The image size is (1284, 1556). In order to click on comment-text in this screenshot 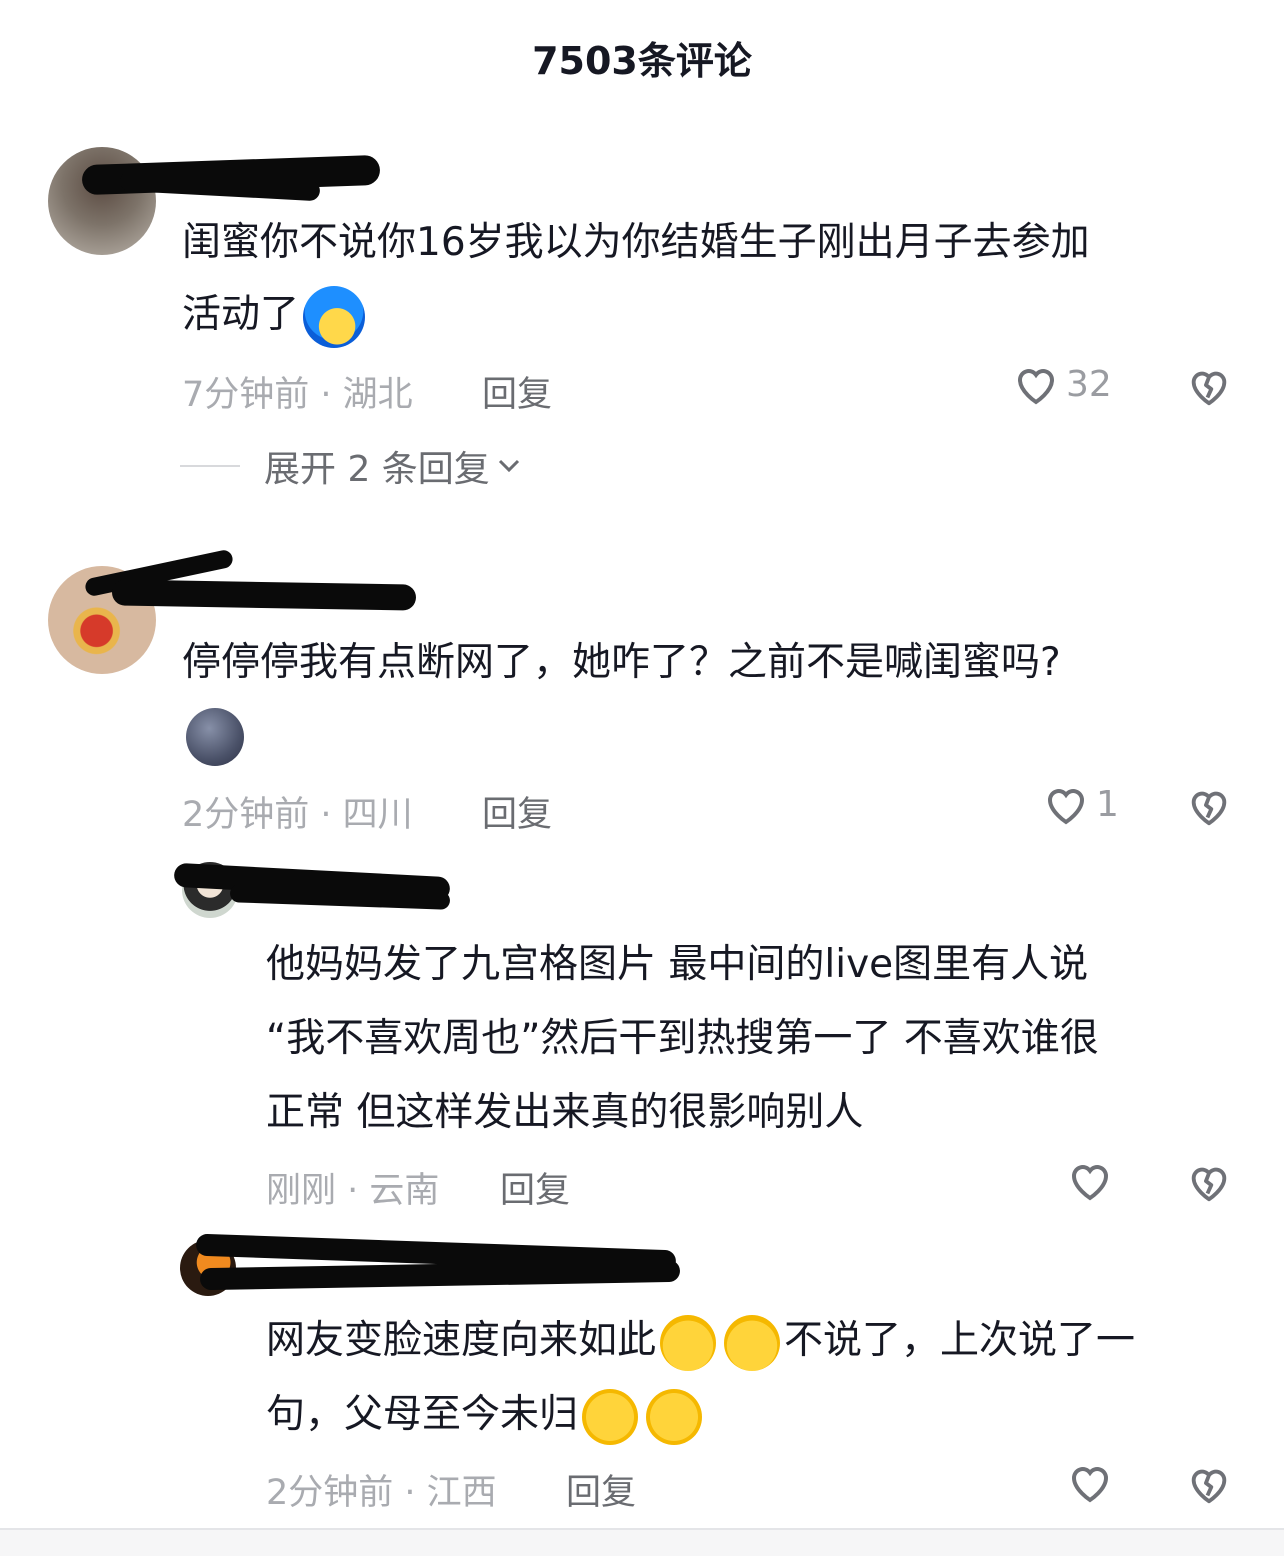, I will do `click(215, 735)`.